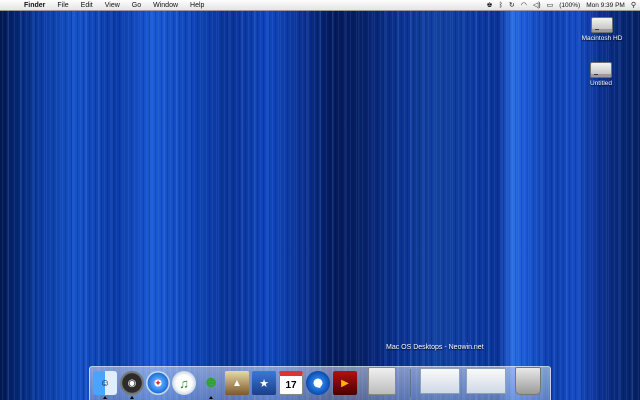 This screenshot has height=400, width=640. What do you see at coordinates (382, 381) in the screenshot?
I see `dock-system-preferences-icon` at bounding box center [382, 381].